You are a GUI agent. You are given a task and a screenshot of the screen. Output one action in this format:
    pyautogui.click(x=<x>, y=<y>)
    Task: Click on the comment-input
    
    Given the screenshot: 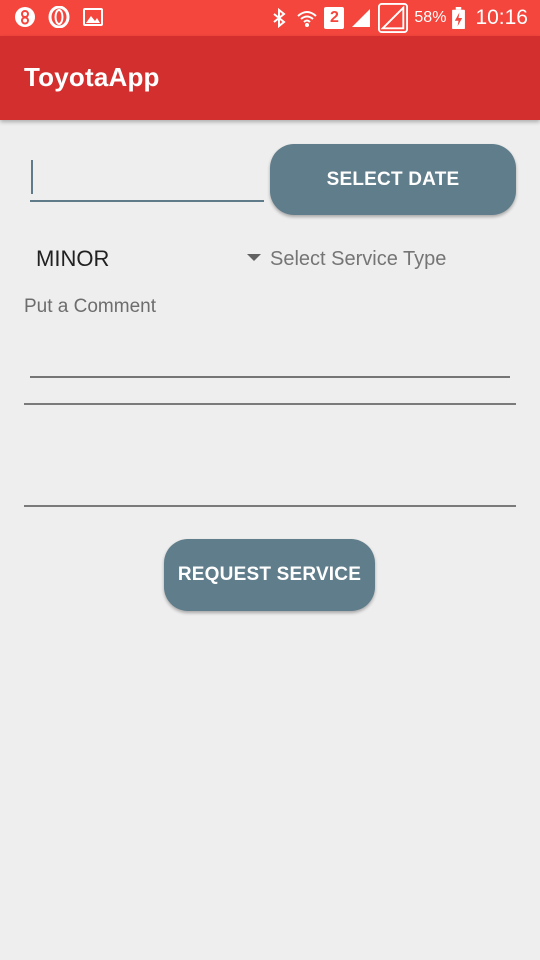 What is the action you would take?
    pyautogui.click(x=270, y=352)
    